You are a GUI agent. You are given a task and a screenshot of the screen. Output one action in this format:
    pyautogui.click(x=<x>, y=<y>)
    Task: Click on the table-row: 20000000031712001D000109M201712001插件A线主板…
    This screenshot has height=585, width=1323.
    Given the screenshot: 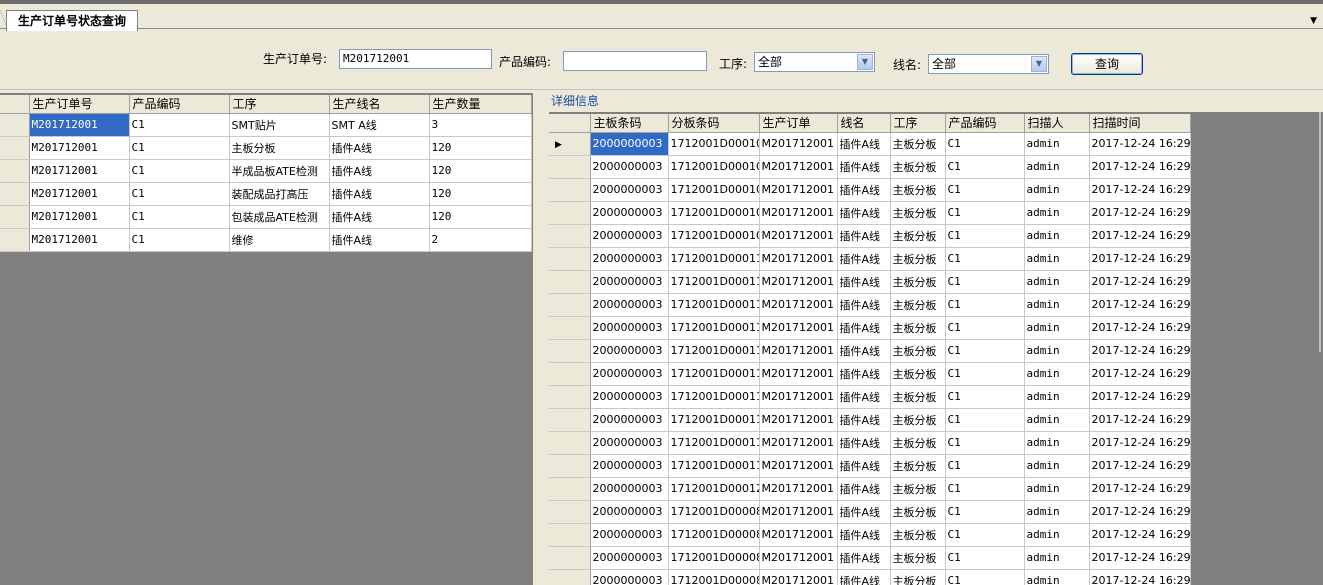 What is the action you would take?
    pyautogui.click(x=870, y=236)
    